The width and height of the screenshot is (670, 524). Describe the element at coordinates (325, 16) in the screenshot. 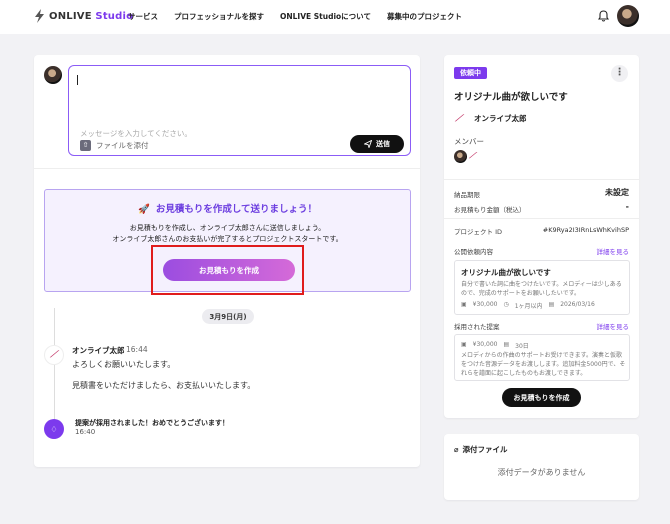

I see `nav-about: ONLIVE Studioについて` at that location.